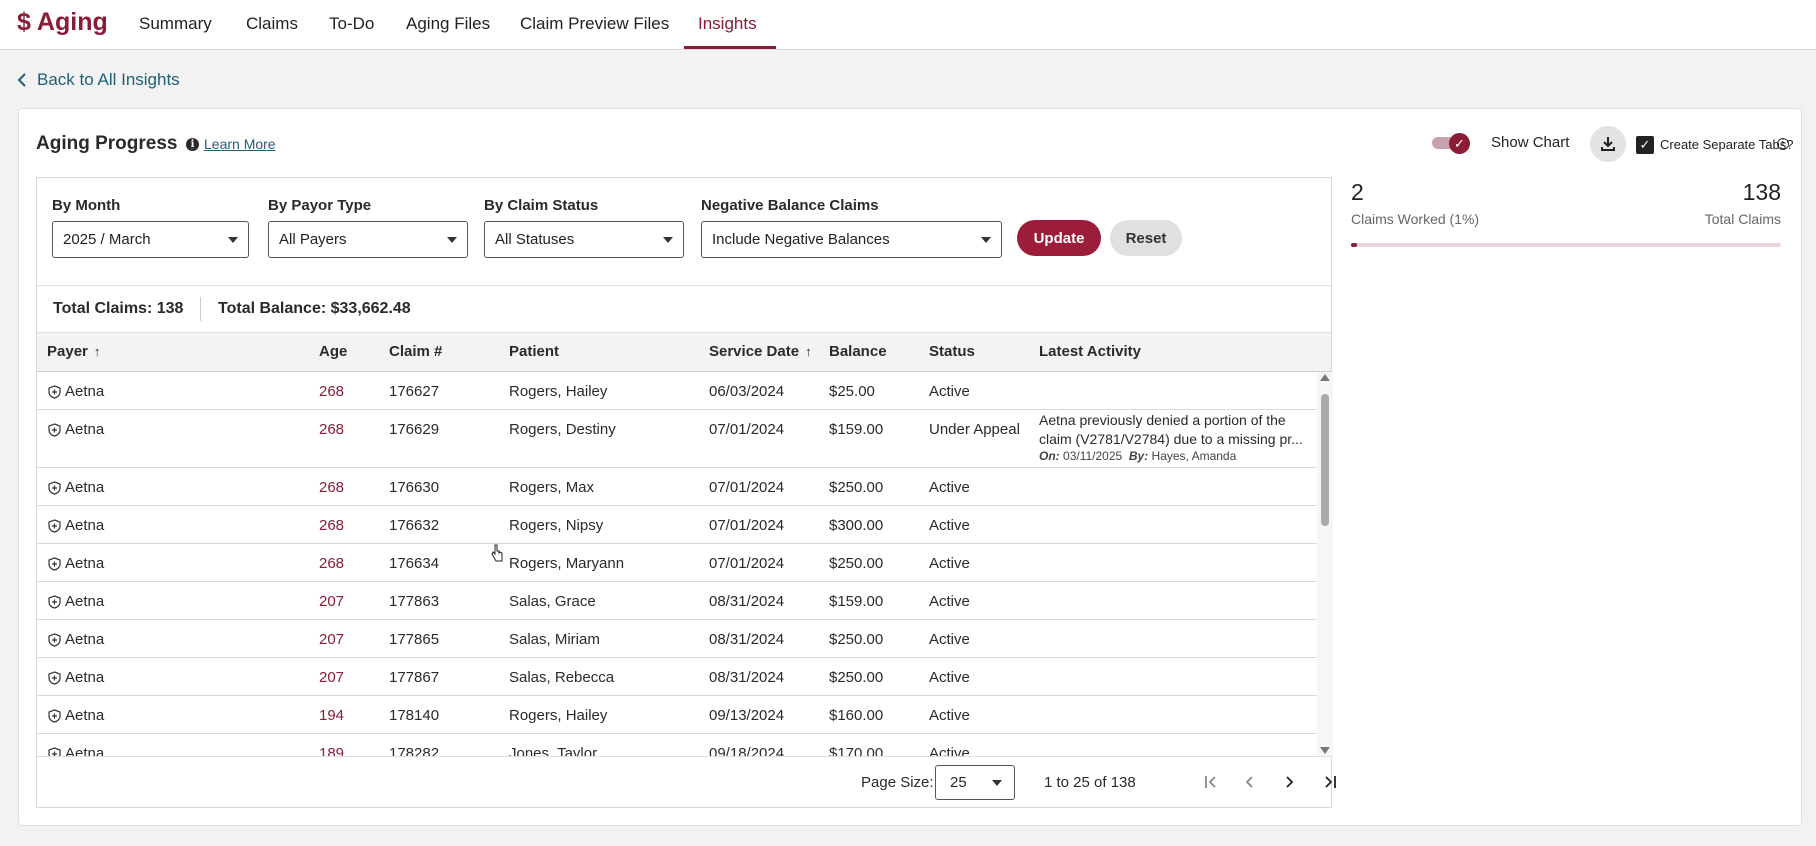 The width and height of the screenshot is (1816, 846). I want to click on claim-number-cell: 178140, so click(414, 715).